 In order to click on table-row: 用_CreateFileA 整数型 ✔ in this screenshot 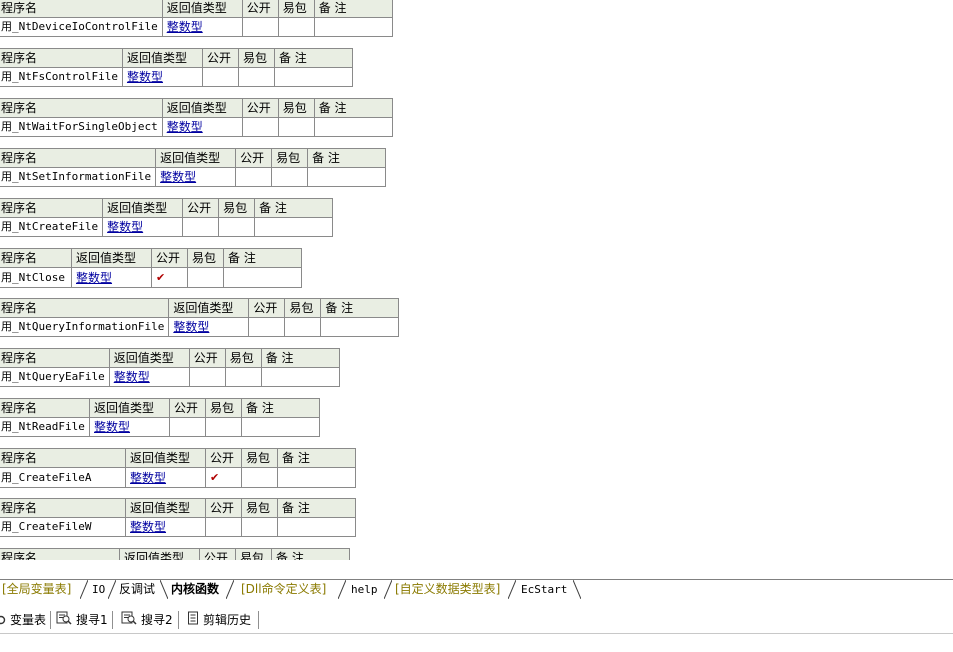, I will do `click(178, 477)`.